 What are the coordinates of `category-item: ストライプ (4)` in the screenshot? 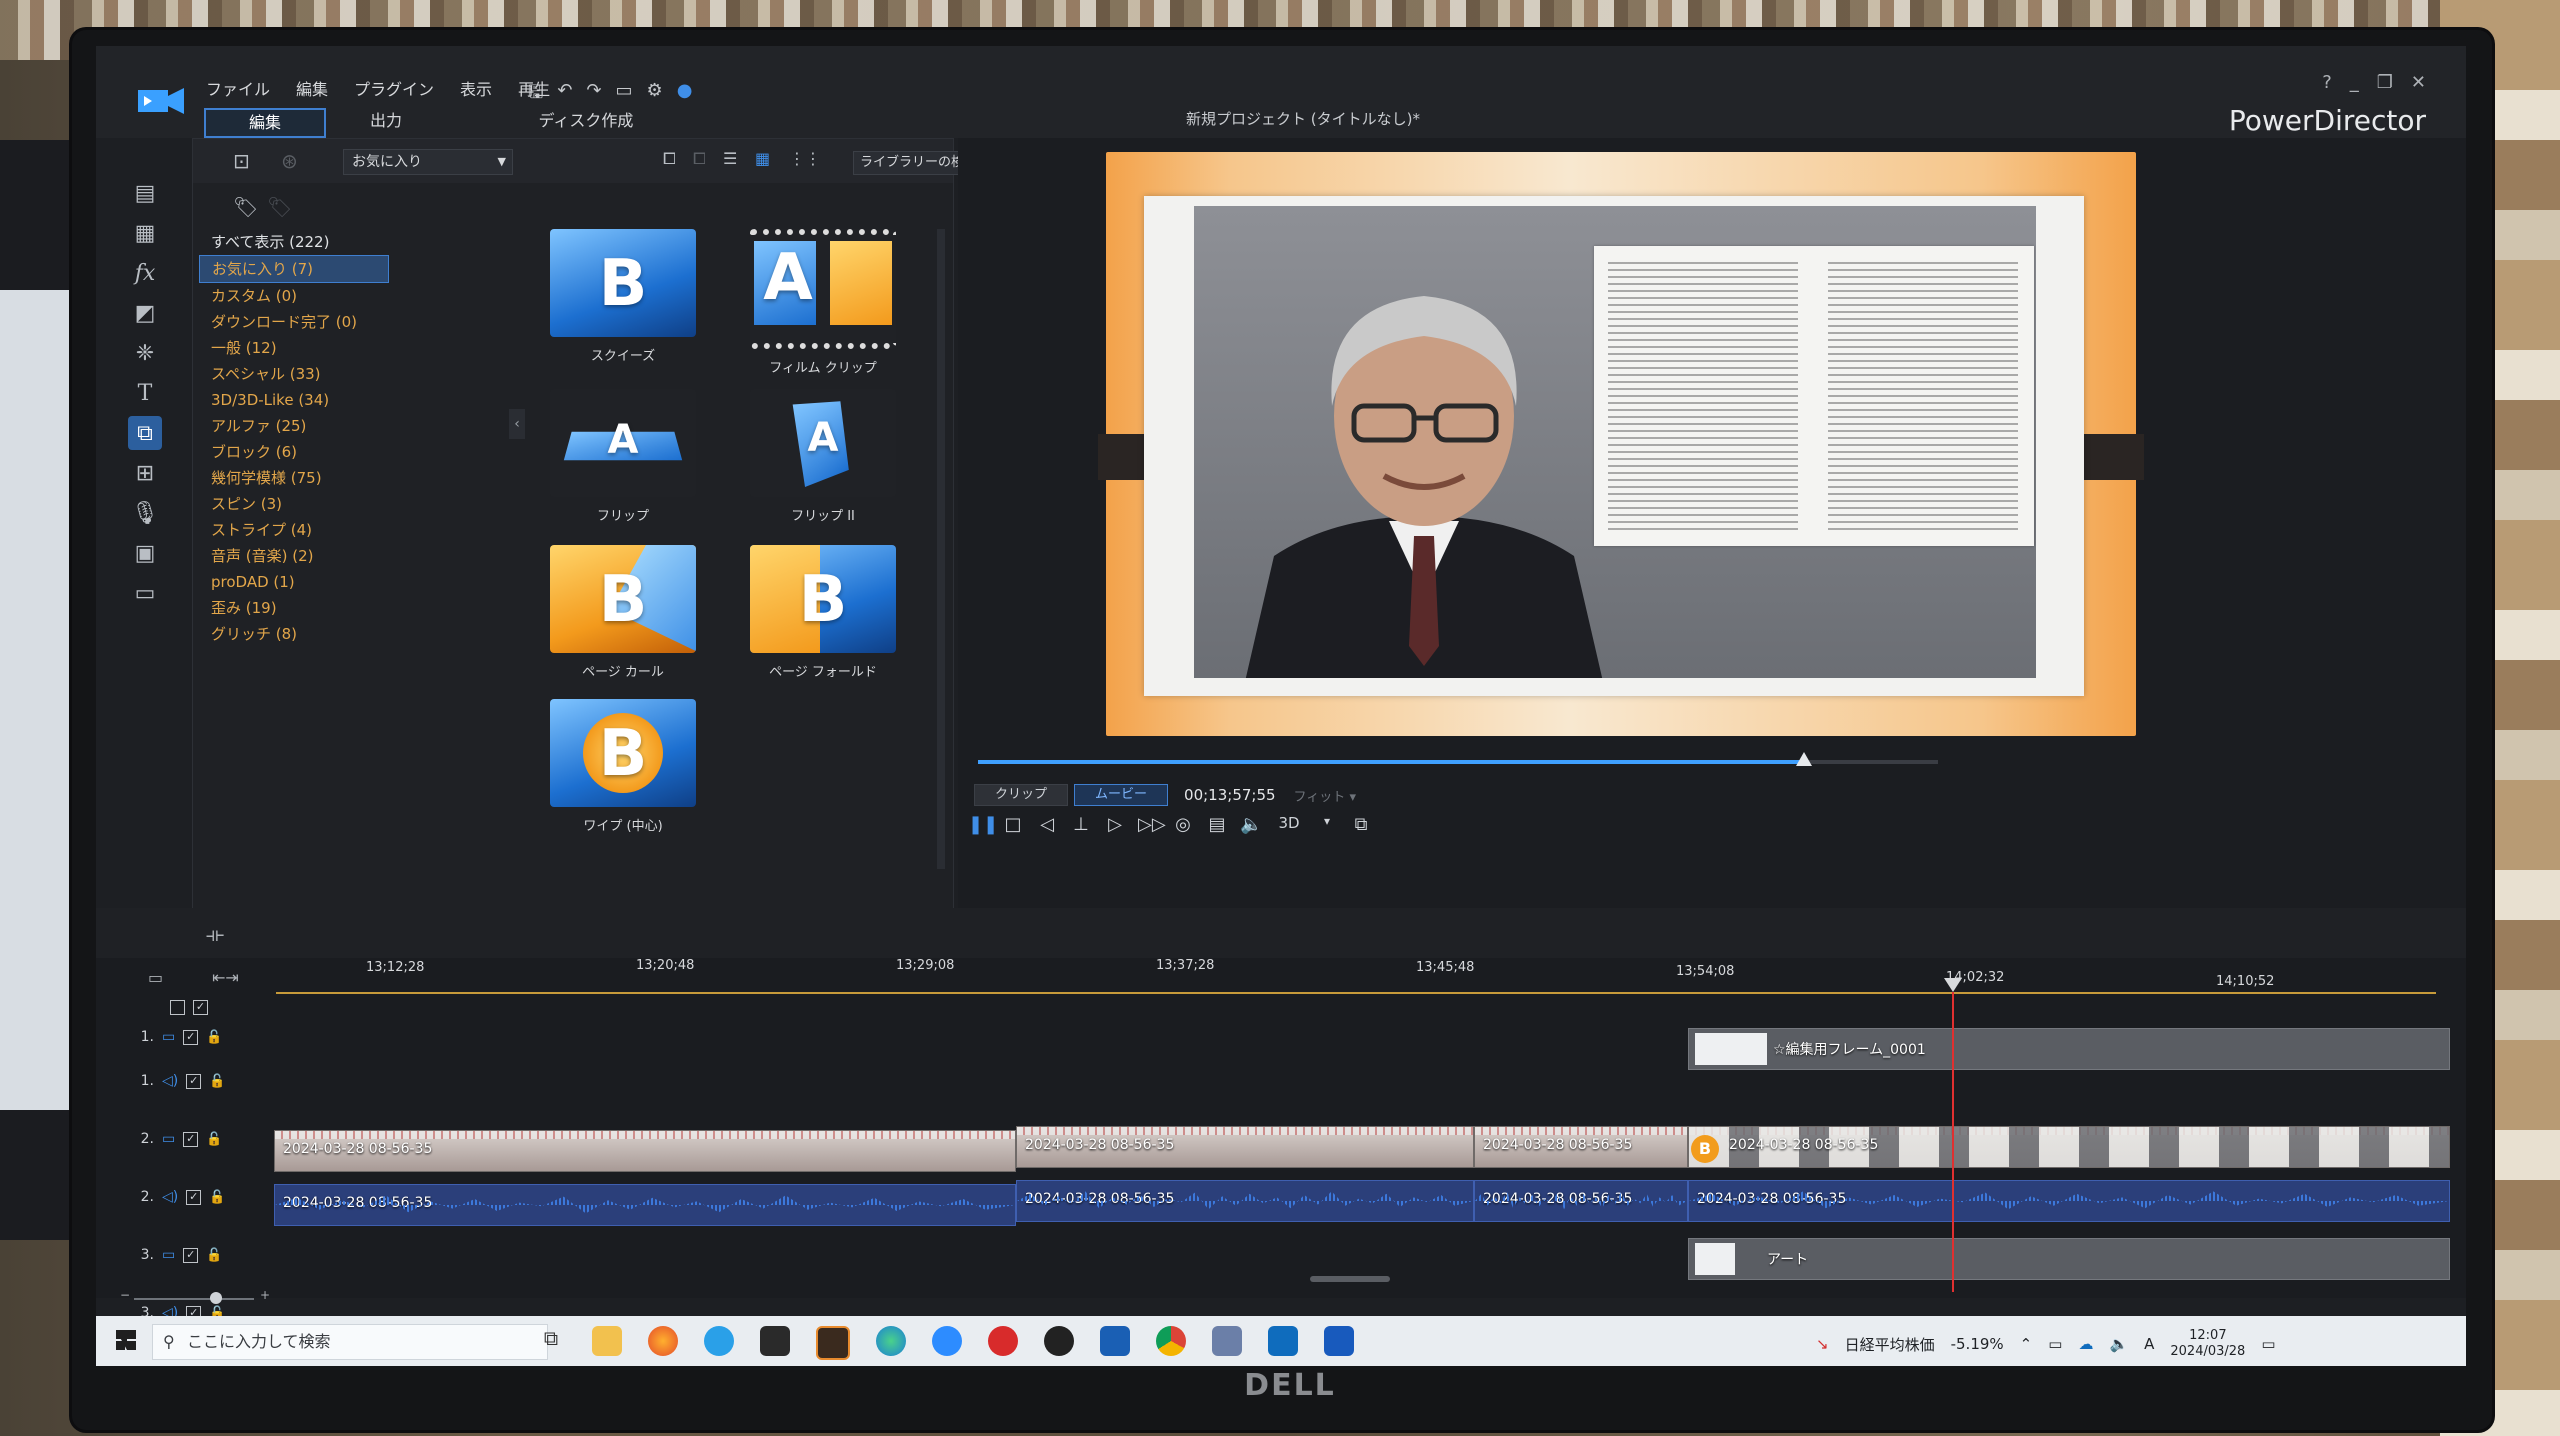 It's located at (294, 530).